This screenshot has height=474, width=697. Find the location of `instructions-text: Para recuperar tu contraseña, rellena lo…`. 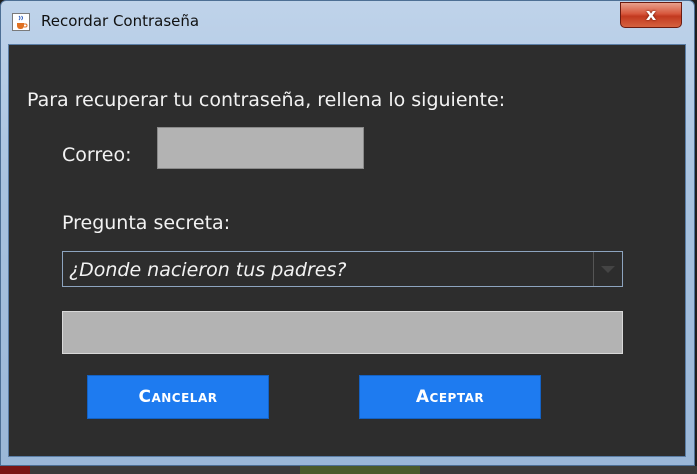

instructions-text: Para recuperar tu contraseña, rellena lo… is located at coordinates (266, 100).